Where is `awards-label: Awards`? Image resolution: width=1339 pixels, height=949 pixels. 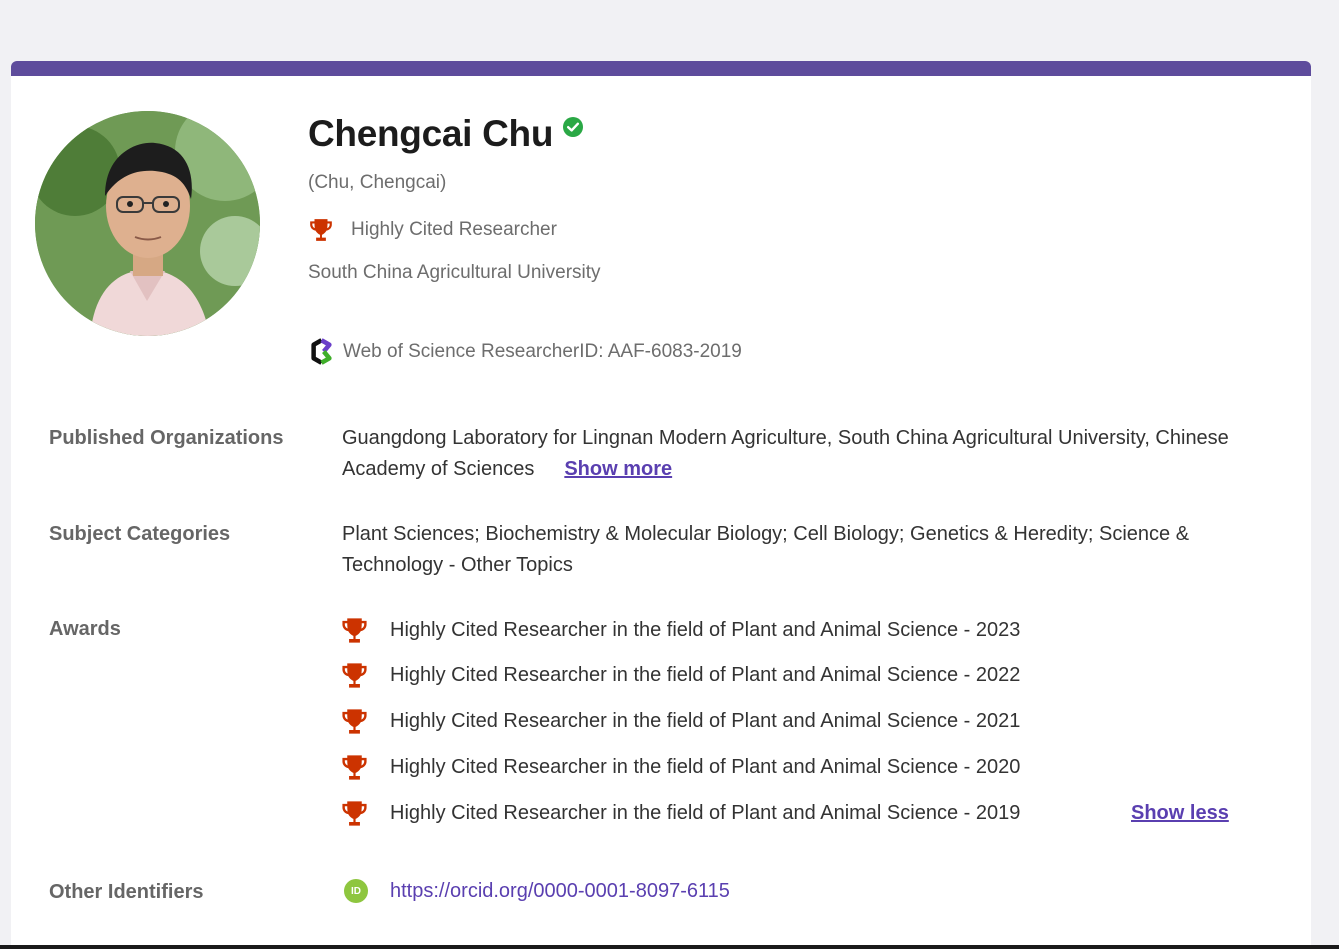
awards-label: Awards is located at coordinates (85, 629).